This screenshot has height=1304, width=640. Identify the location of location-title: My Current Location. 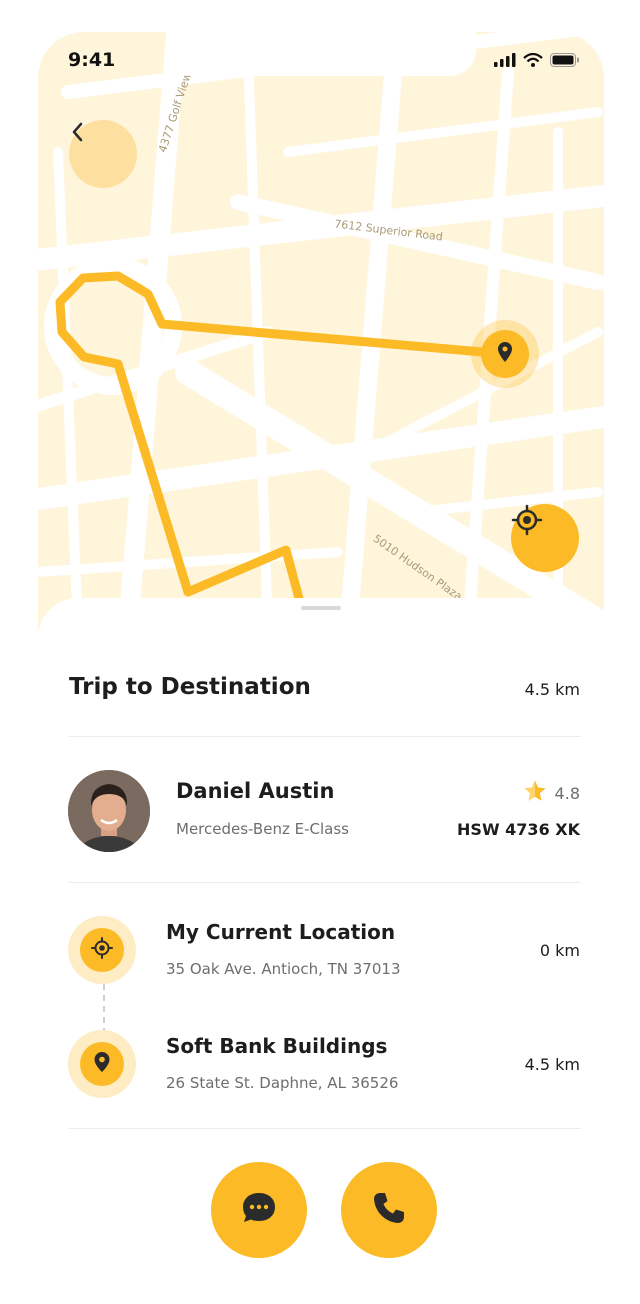
(281, 932).